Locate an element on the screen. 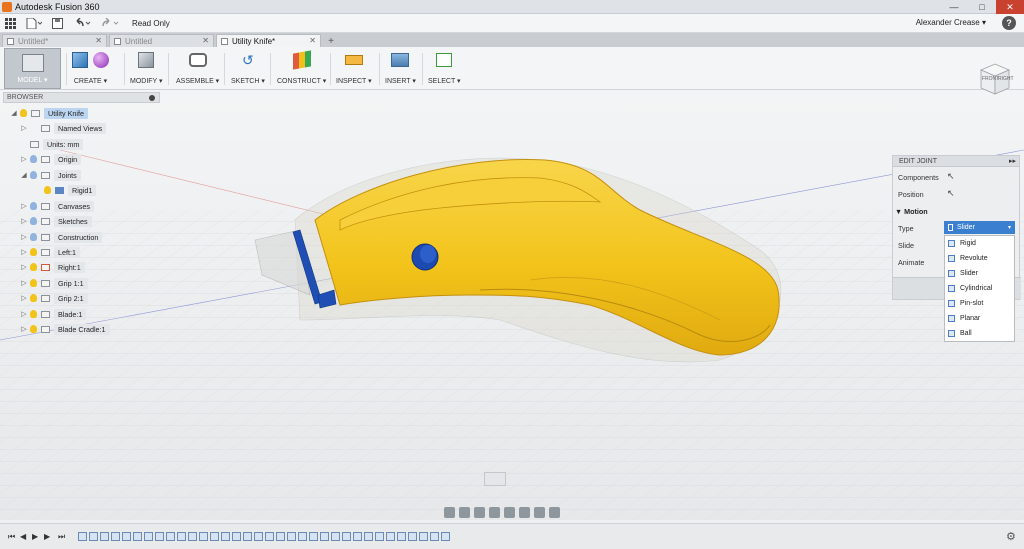  look-at-icon is located at coordinates (464, 512).